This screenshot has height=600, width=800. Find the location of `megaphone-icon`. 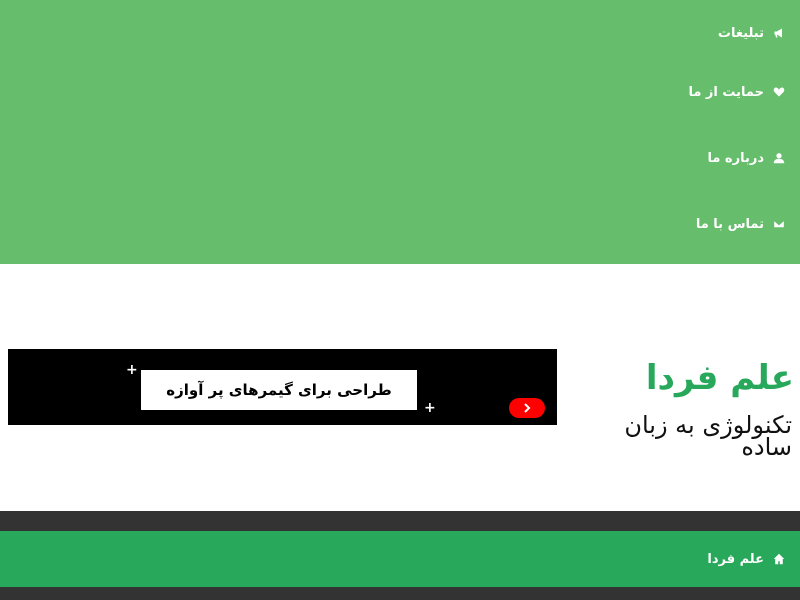

megaphone-icon is located at coordinates (779, 33).